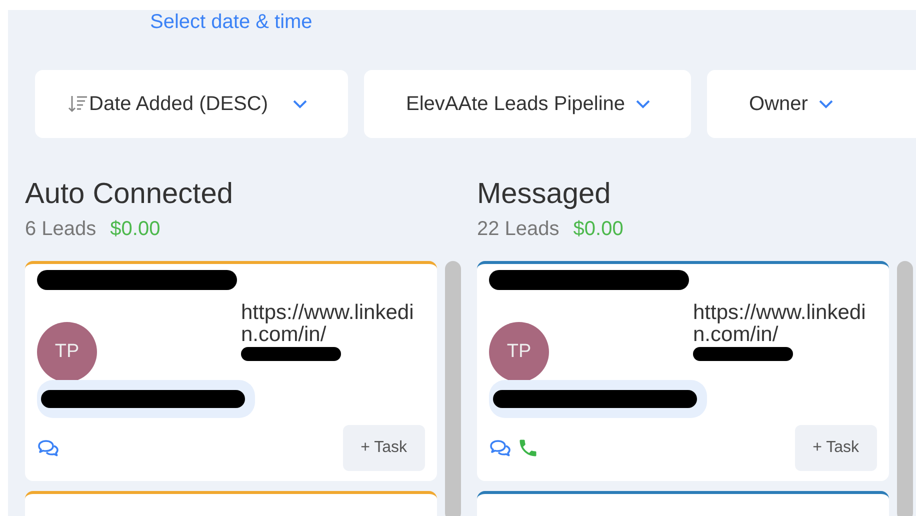 The image size is (916, 516). Describe the element at coordinates (544, 194) in the screenshot. I see `column-title: Messaged` at that location.